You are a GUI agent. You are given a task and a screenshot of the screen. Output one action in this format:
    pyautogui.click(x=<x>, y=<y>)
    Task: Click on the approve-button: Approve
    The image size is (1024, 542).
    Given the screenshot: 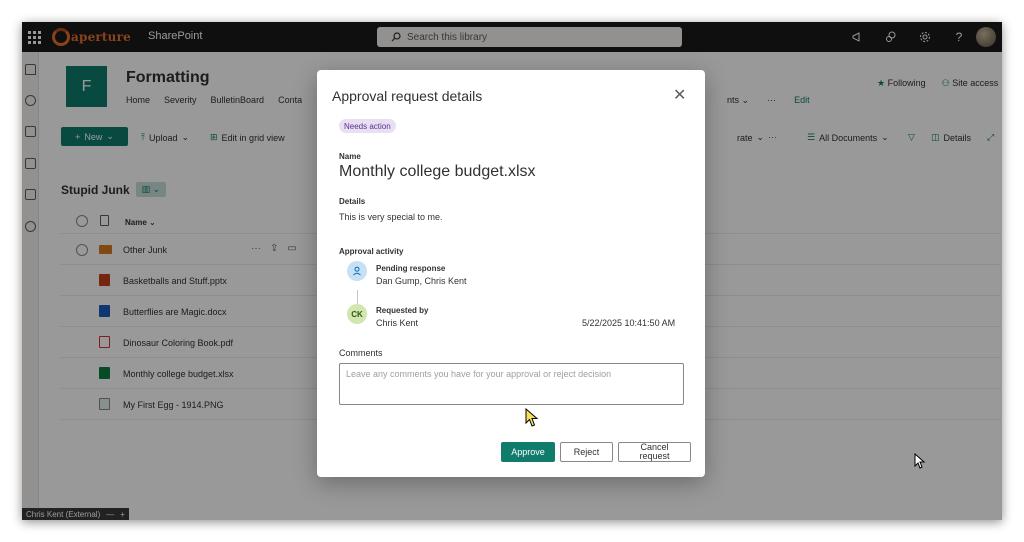 What is the action you would take?
    pyautogui.click(x=528, y=452)
    